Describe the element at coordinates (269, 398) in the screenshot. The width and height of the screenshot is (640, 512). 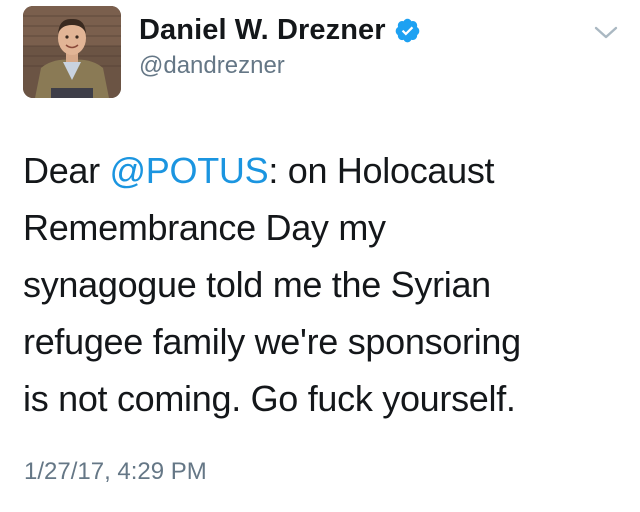
I see `tweet-line-5: is not coming. Go fuck yourself.` at that location.